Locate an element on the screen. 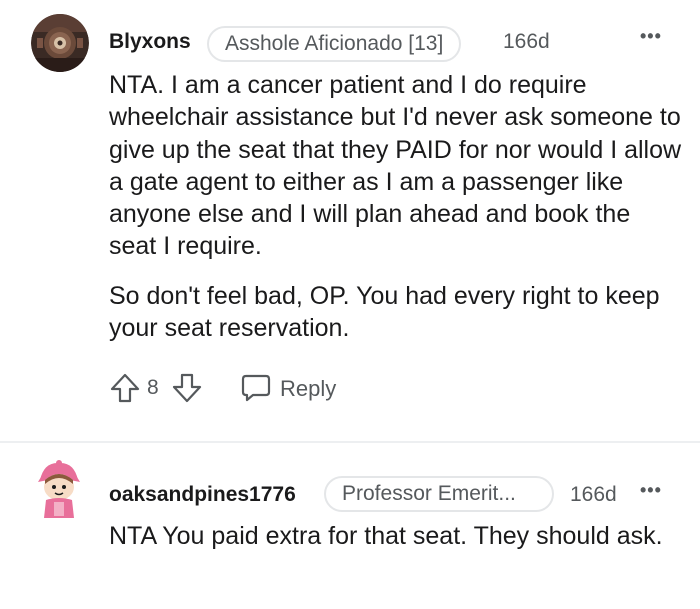  comment-actions: 8 Reply is located at coordinates (259, 388).